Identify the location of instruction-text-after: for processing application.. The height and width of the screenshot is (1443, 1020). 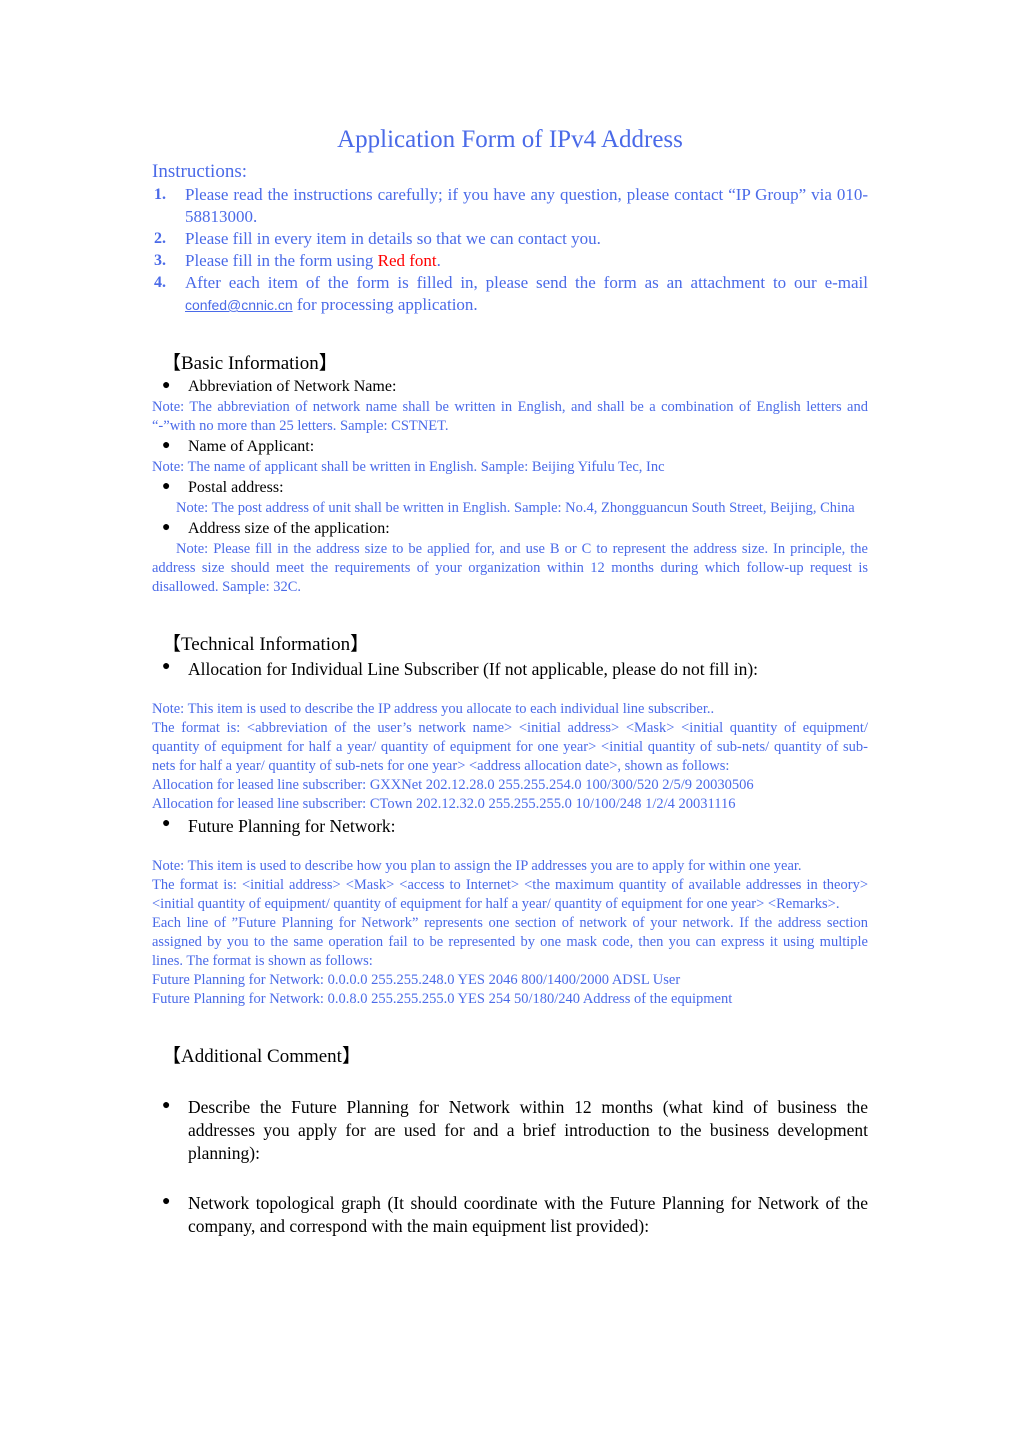
(385, 304).